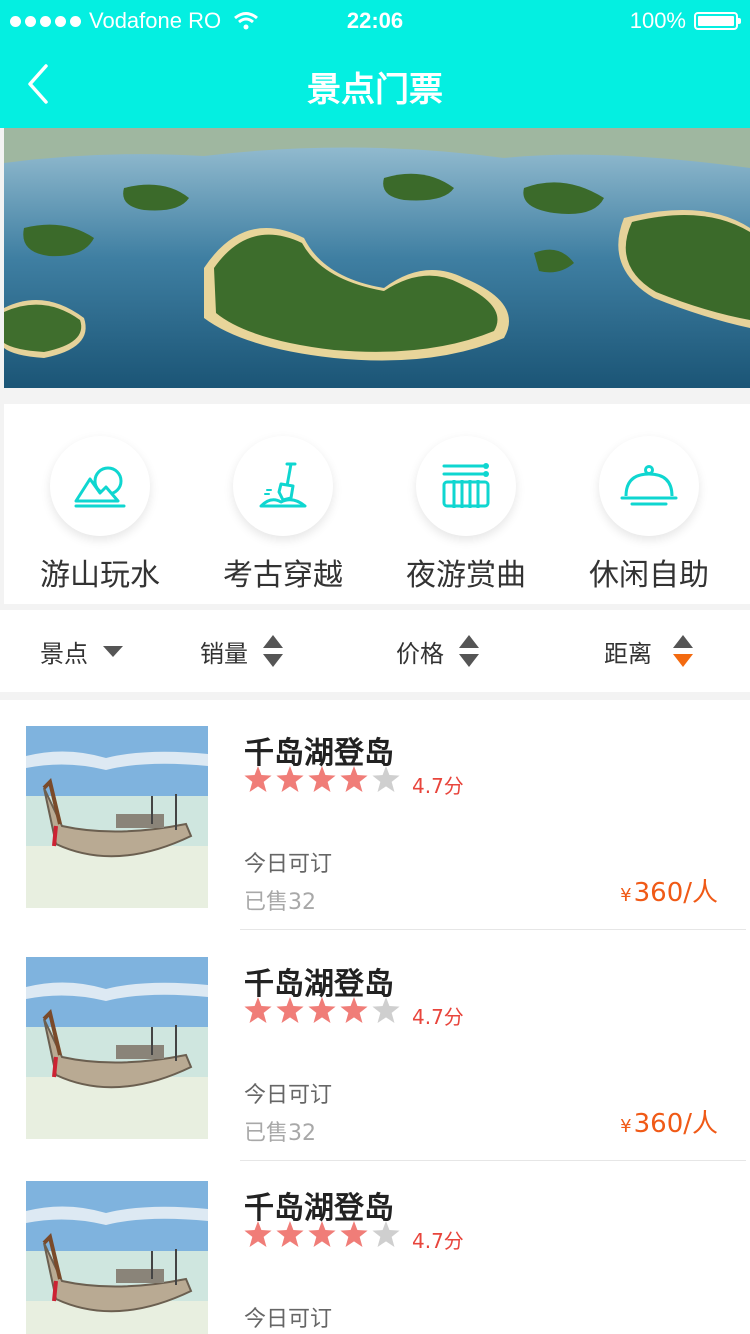 The width and height of the screenshot is (750, 1334). I want to click on mountain-icon, so click(100, 487).